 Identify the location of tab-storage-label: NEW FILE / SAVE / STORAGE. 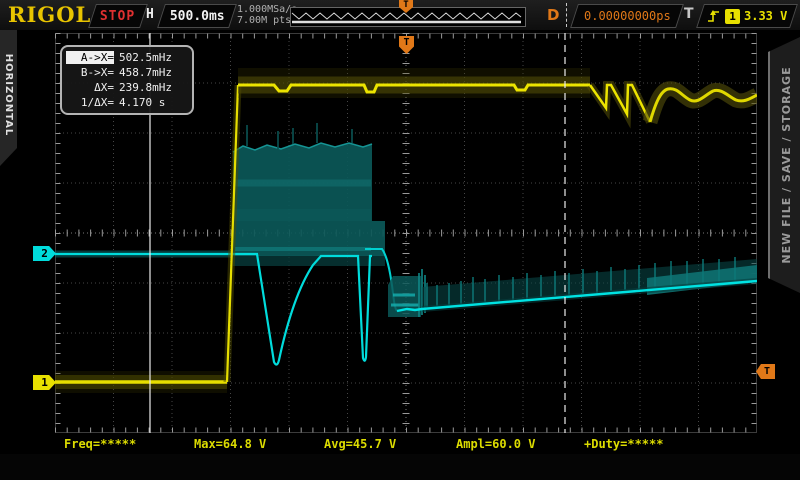
(786, 165).